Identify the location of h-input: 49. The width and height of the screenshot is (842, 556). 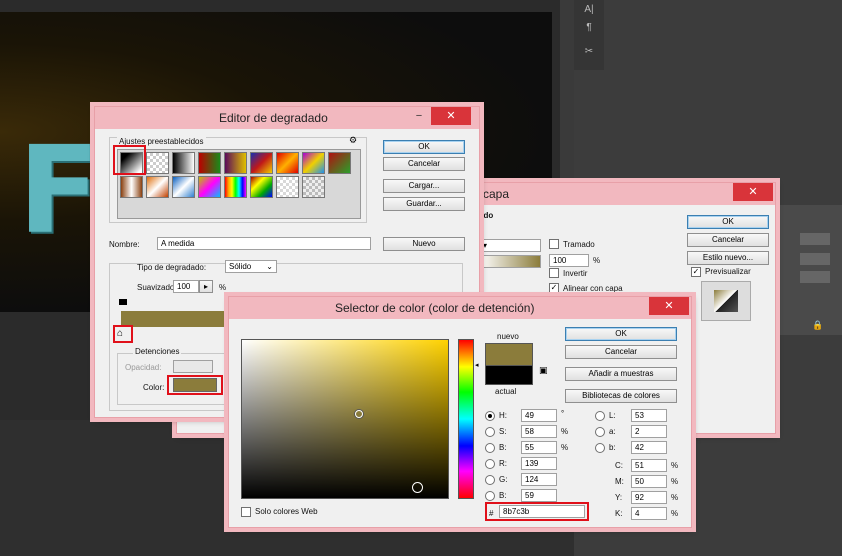
(539, 415).